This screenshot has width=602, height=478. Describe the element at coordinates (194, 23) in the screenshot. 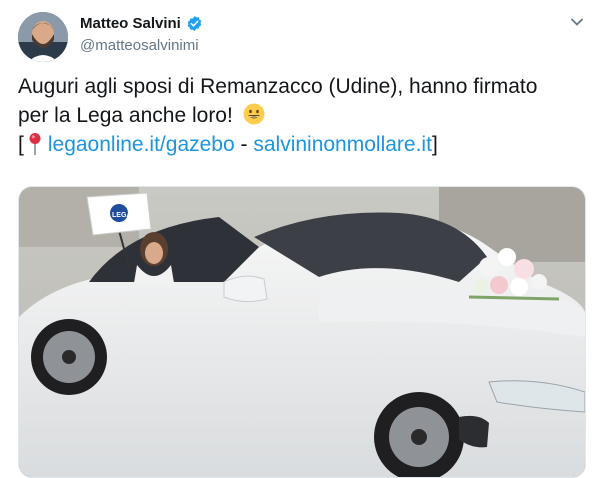

I see `verified-badge-icon` at that location.